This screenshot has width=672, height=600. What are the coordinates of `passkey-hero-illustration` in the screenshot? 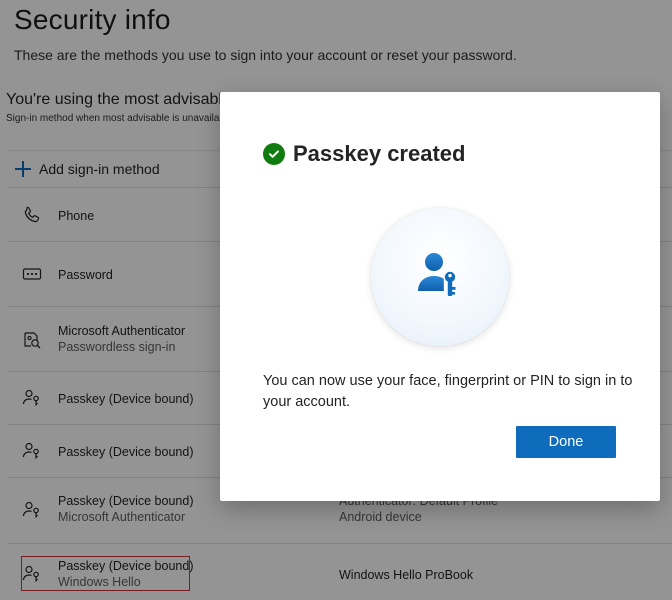 It's located at (440, 277).